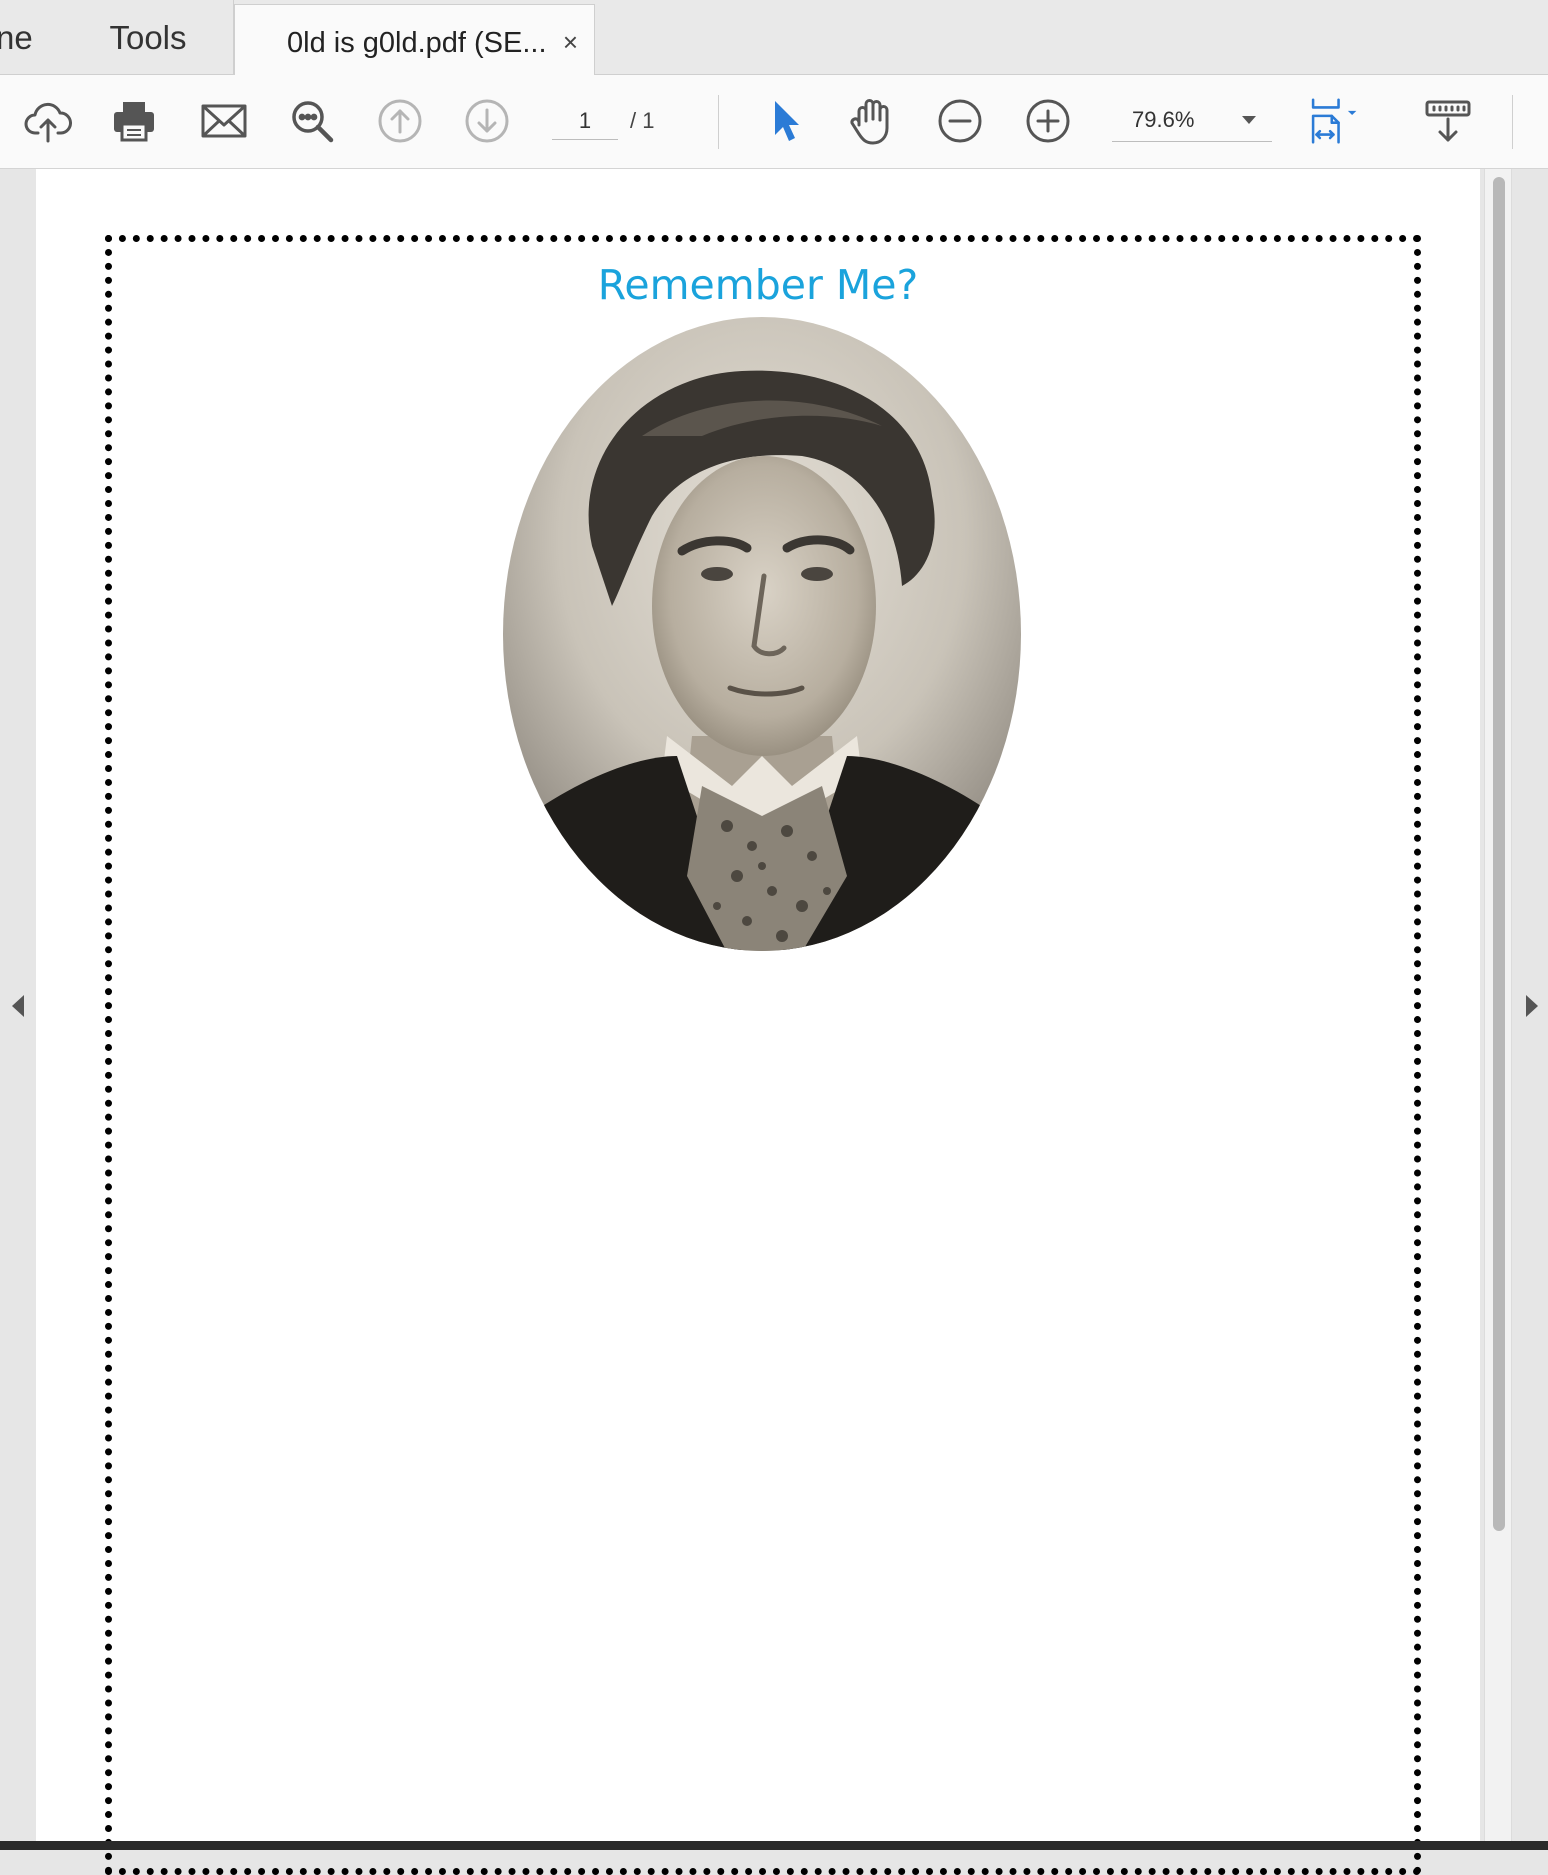  Describe the element at coordinates (18, 1006) in the screenshot. I see `collapse-left-panel-icon` at that location.